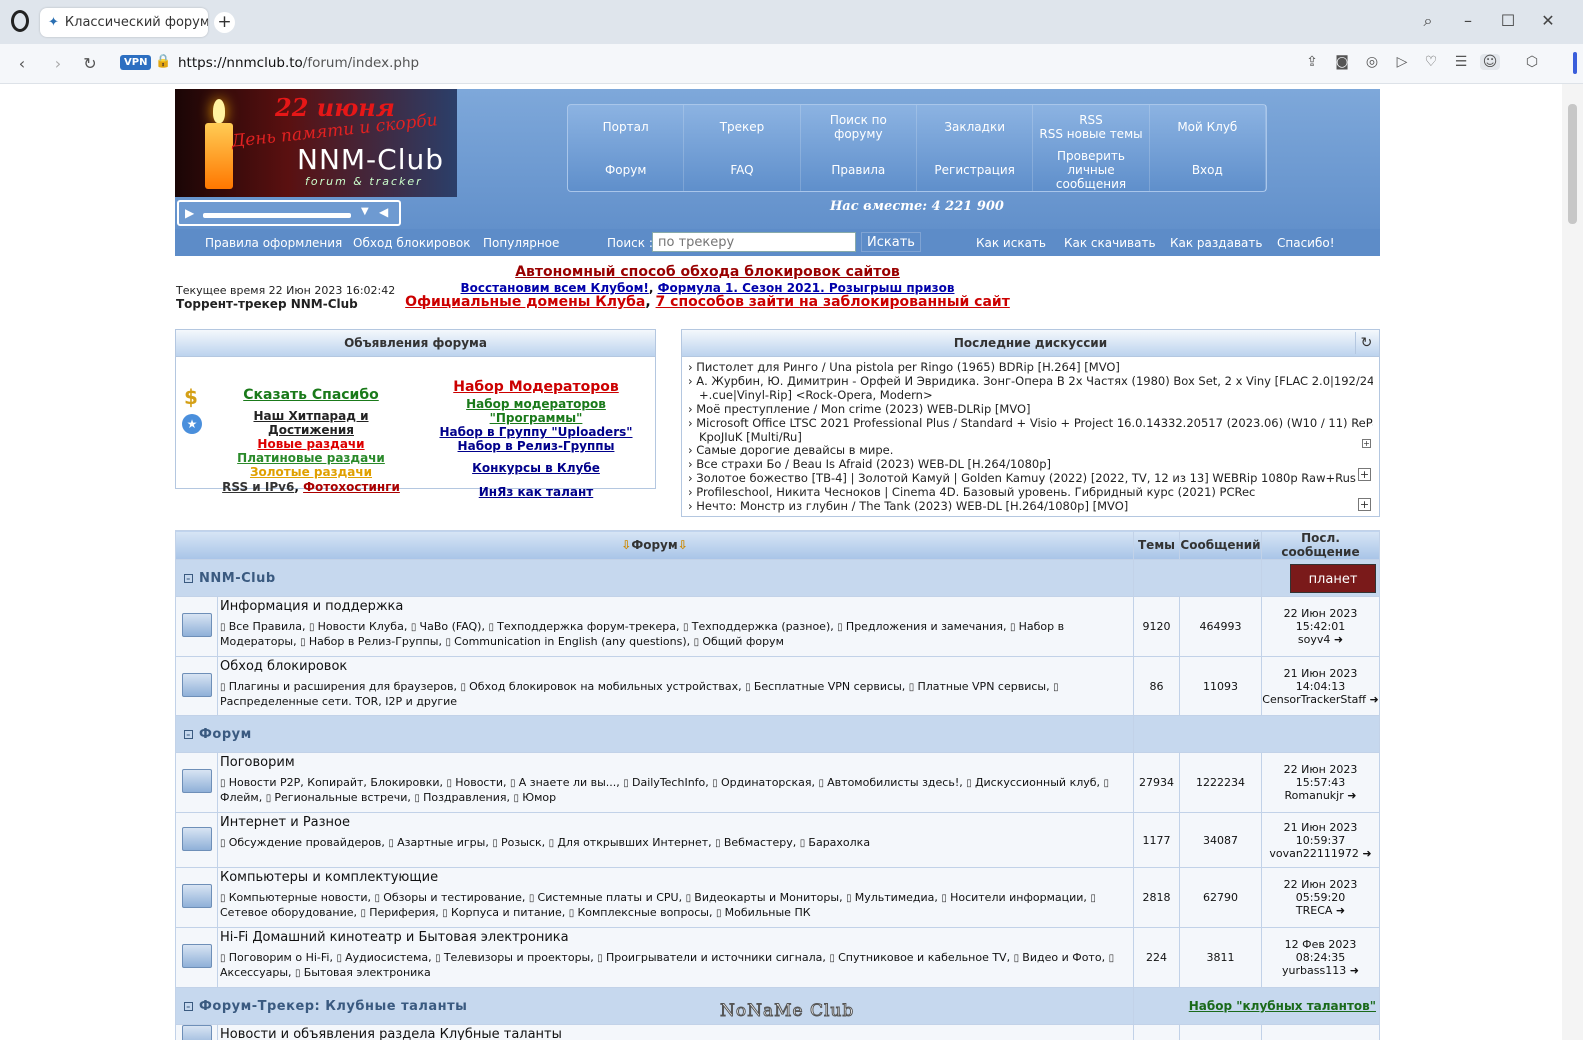  I want to click on subforum-link: Для открывших Интернет, so click(629, 842).